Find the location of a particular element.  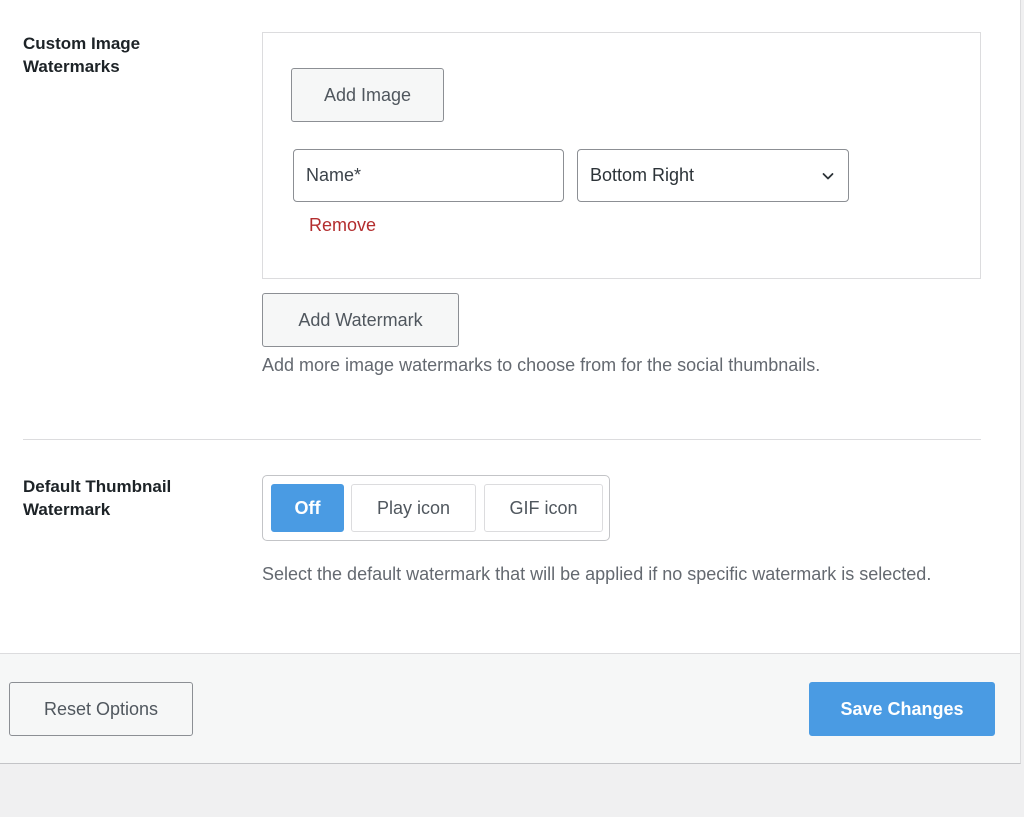

default-thumbnail-watermark-label: Default Thumbnail Watermark is located at coordinates (97, 498).